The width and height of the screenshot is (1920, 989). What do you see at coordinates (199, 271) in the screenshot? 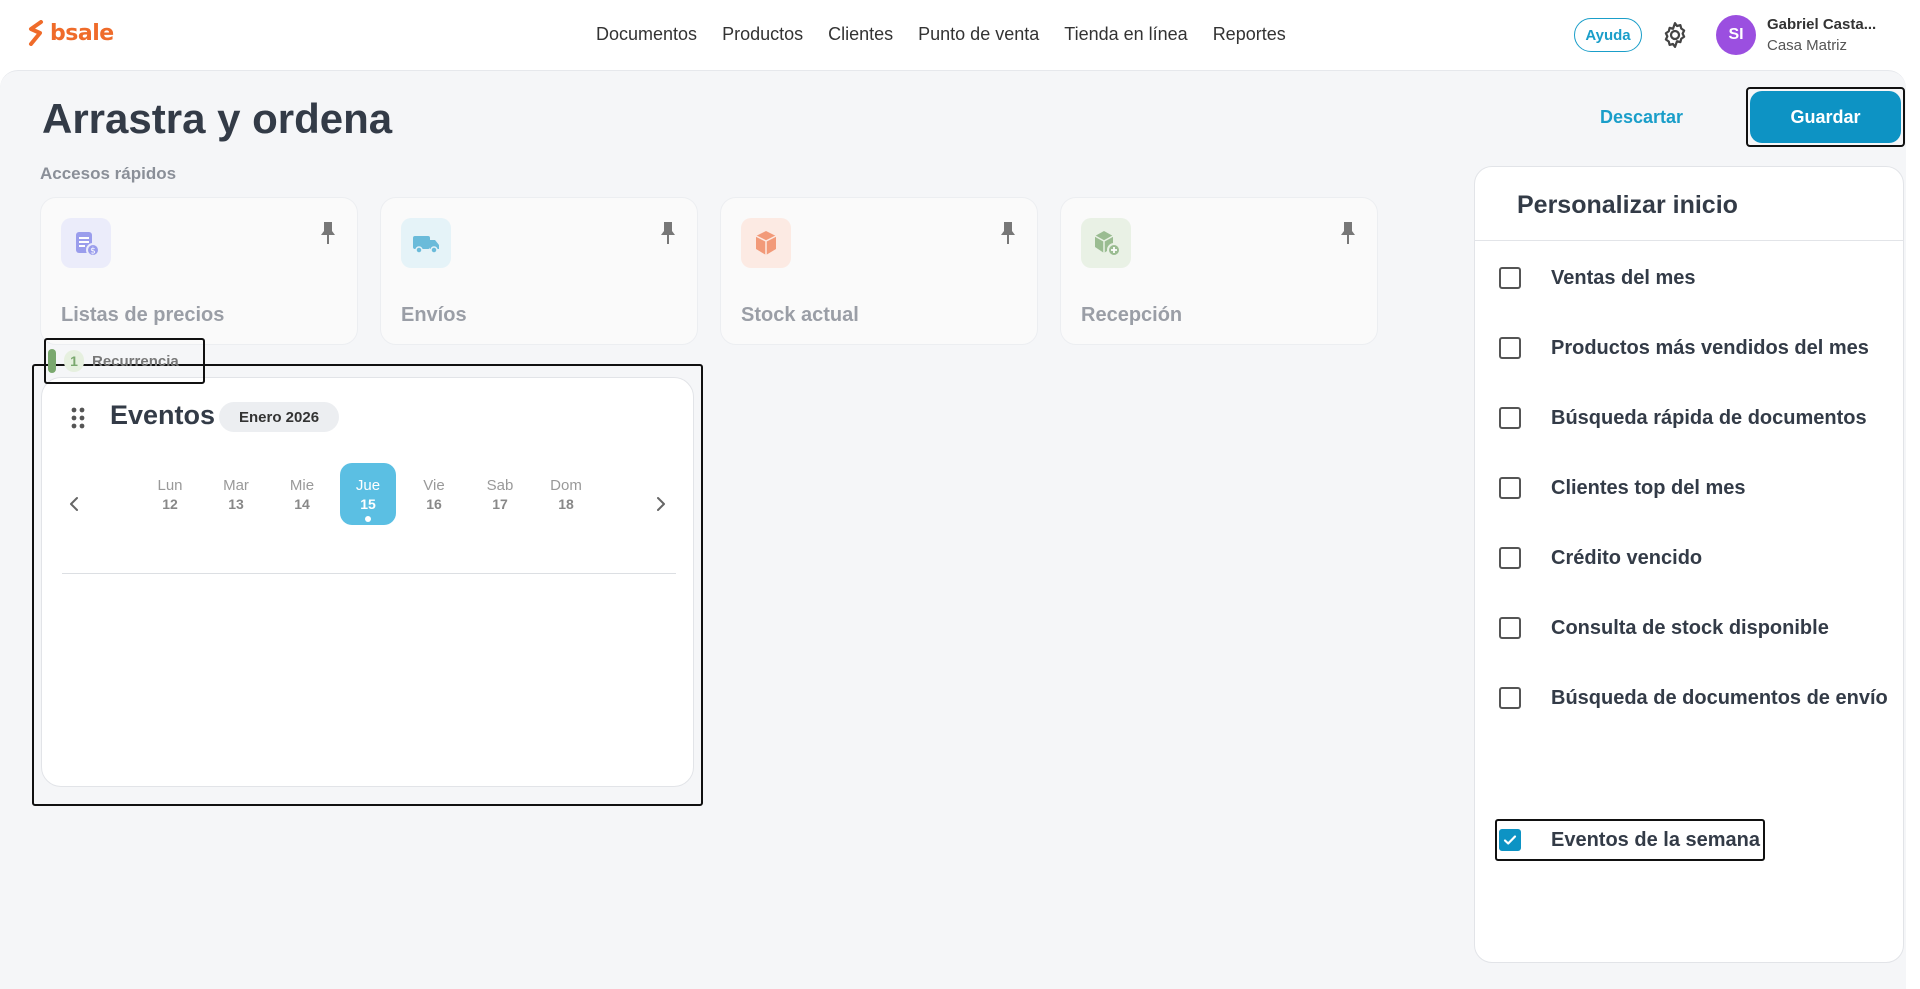
I see `quick-access-card-price-lists: $ Listas de precios` at bounding box center [199, 271].